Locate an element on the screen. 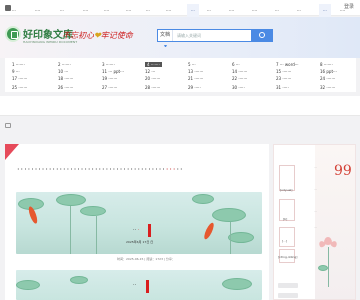 This screenshot has height=300, width=360. category-link: 4 ······· is located at coordinates (153, 64).